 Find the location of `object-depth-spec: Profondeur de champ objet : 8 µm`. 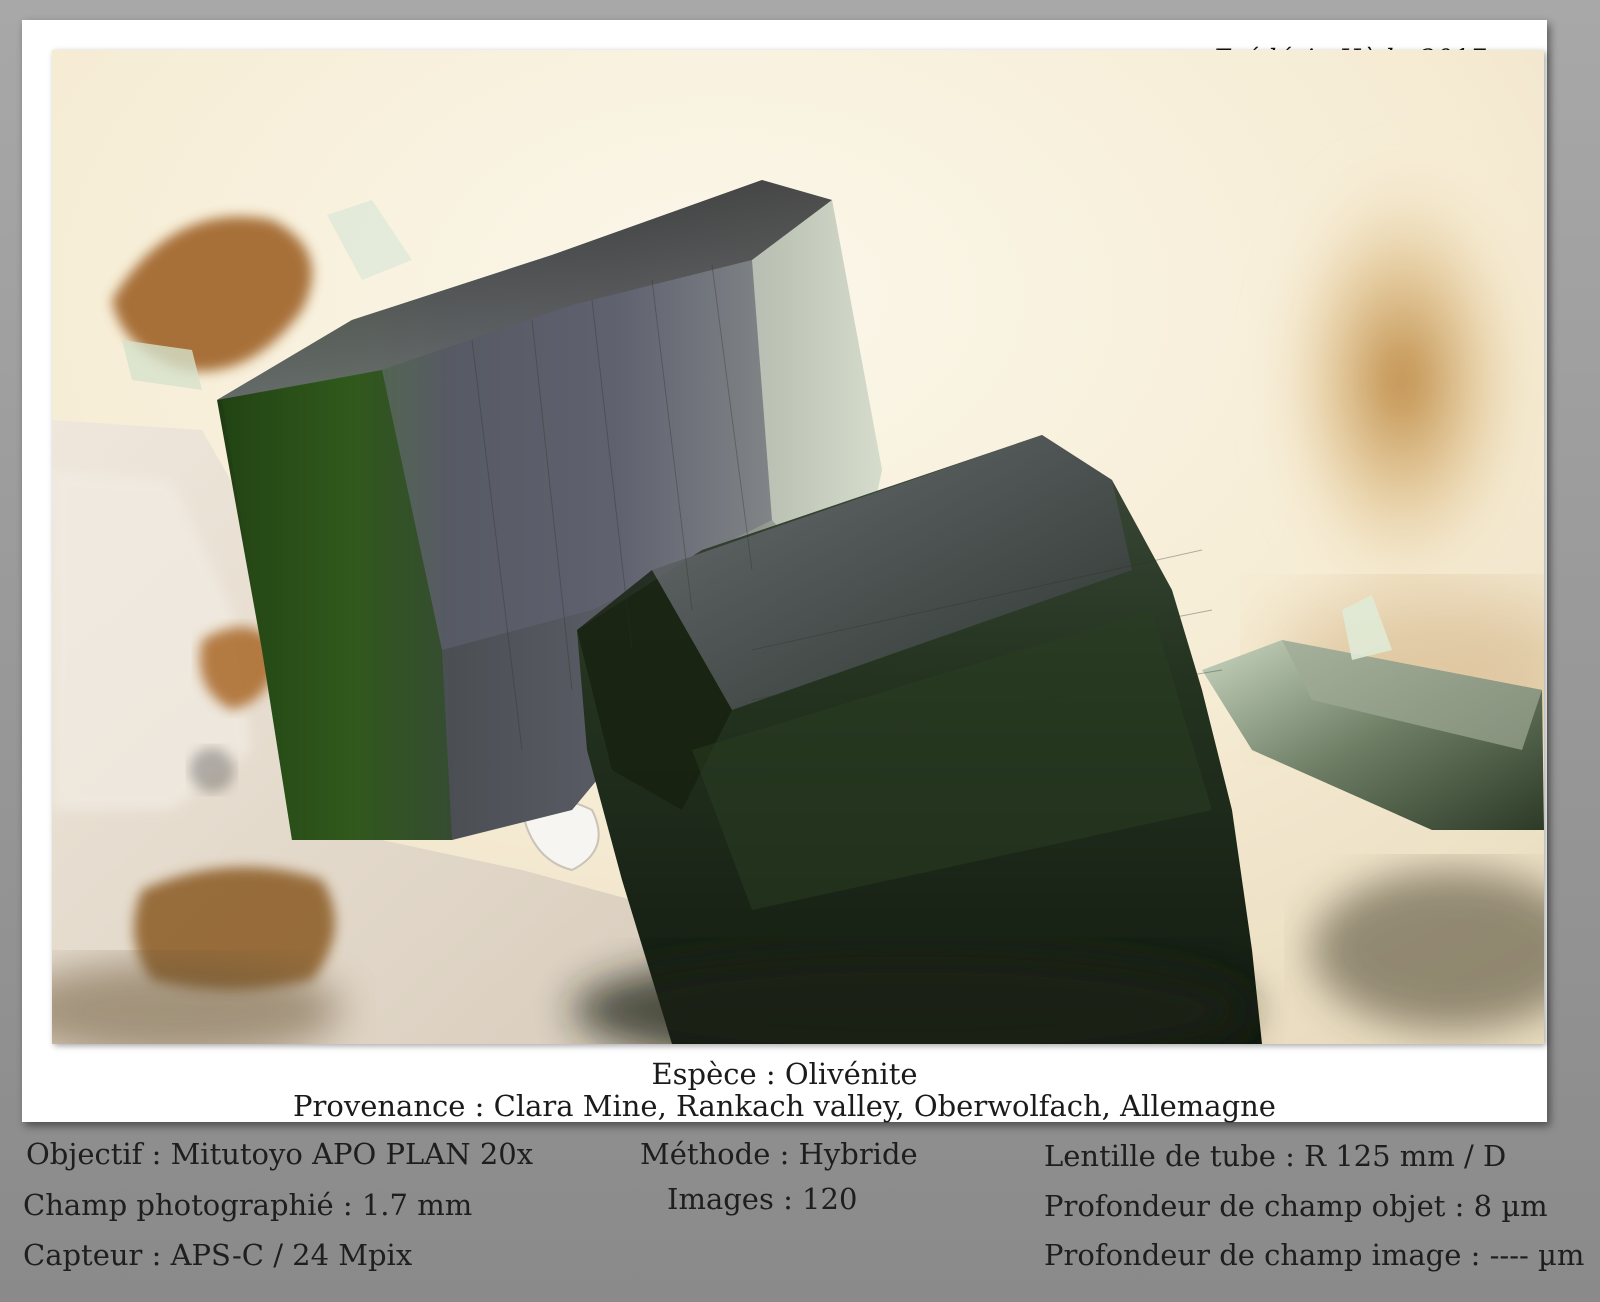

object-depth-spec: Profondeur de champ objet : 8 µm is located at coordinates (1296, 1206).